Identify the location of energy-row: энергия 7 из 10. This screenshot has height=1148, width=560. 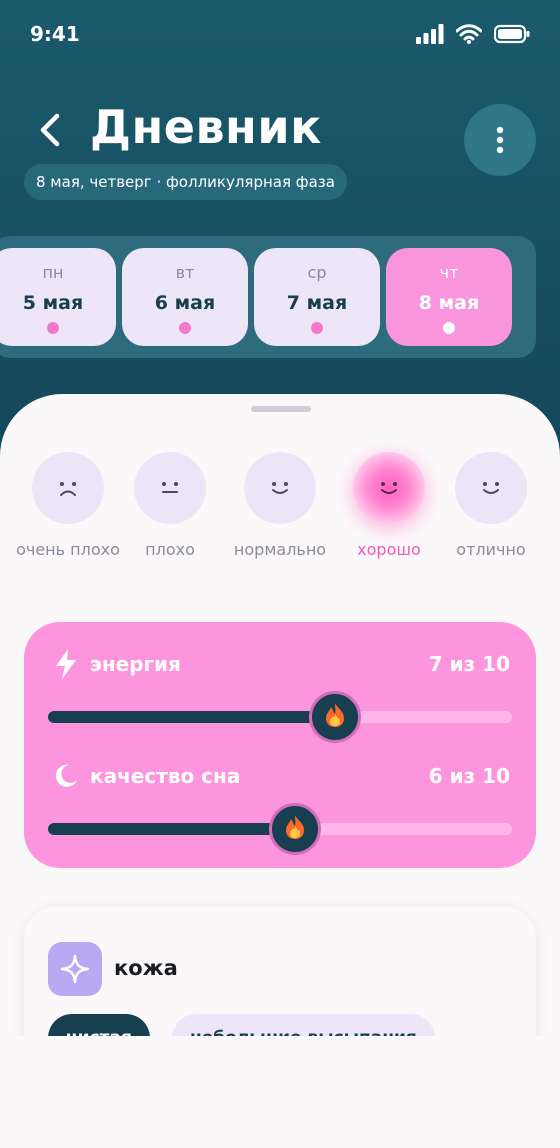
(281, 664).